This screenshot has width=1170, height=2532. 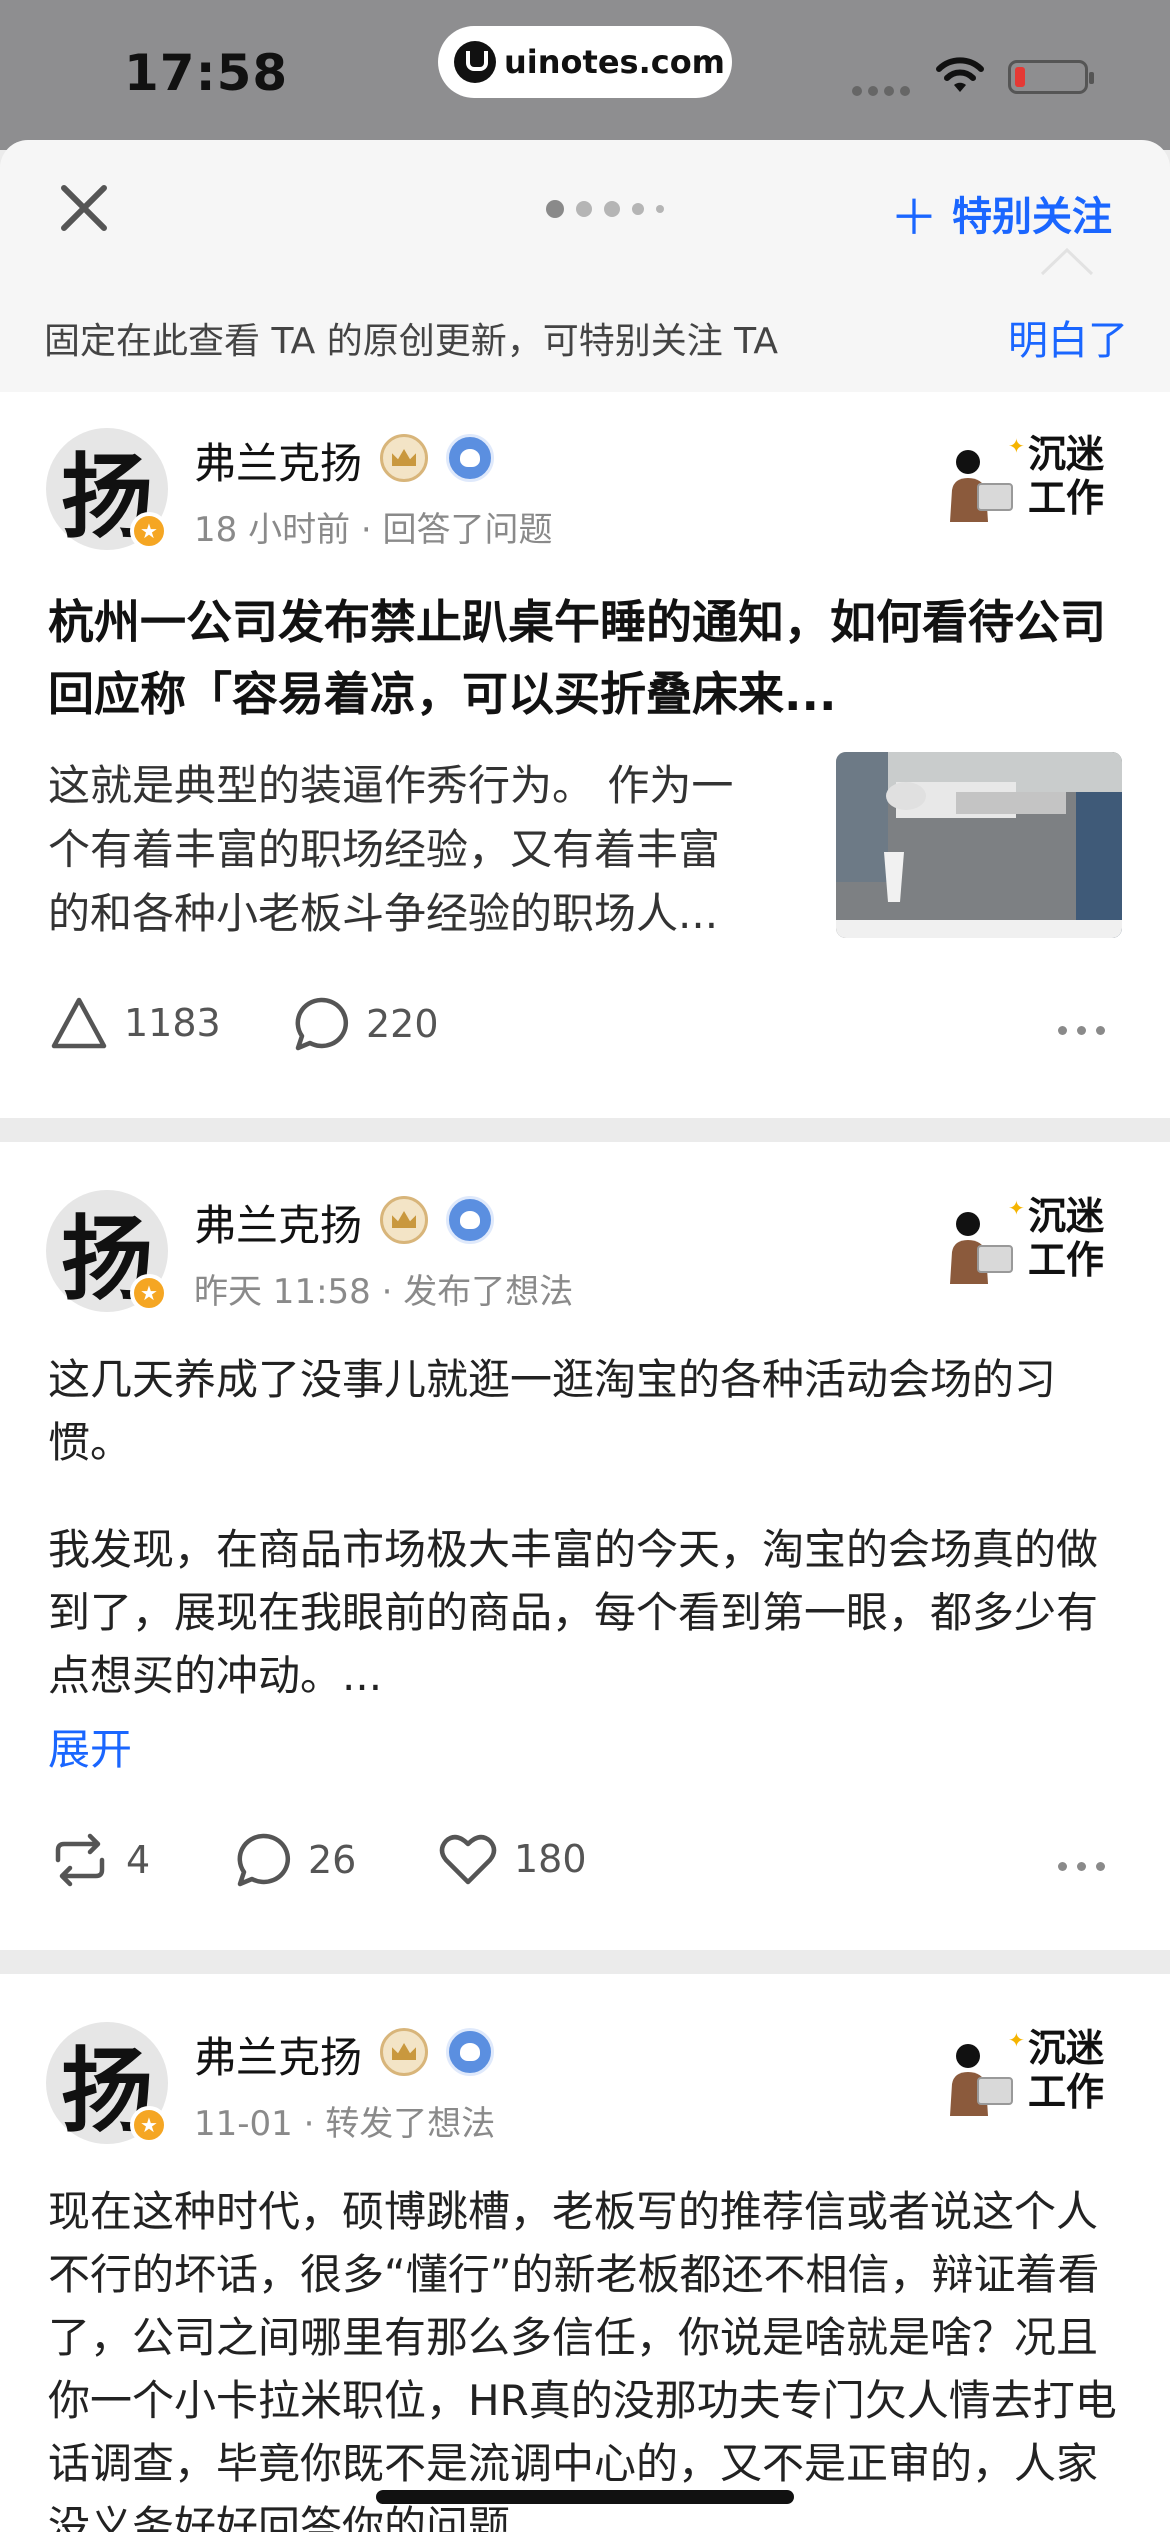 What do you see at coordinates (373, 530) in the screenshot?
I see `post-meta: 18 小时前 · 回答了问题` at bounding box center [373, 530].